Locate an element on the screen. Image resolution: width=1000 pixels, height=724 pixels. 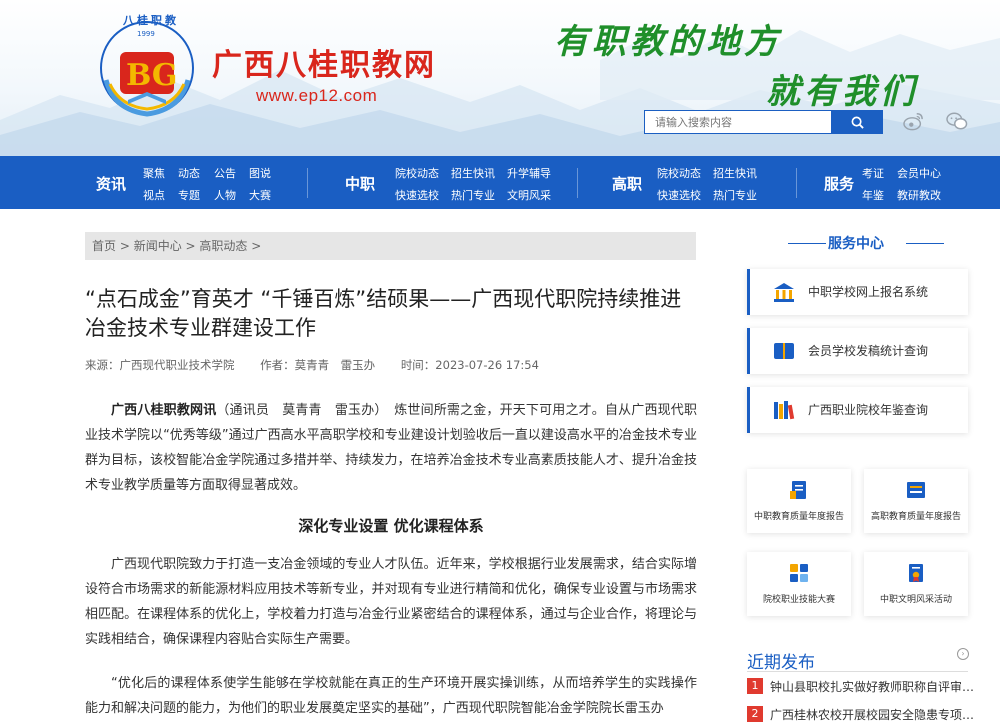
service-label: 广西职业院校年鉴查询 is located at coordinates (868, 410).